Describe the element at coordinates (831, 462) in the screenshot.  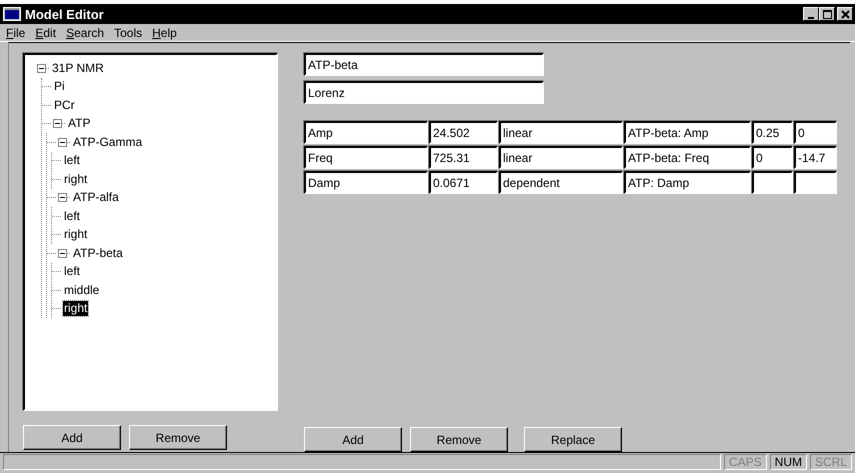
I see `status-indicator: SCRL` at that location.